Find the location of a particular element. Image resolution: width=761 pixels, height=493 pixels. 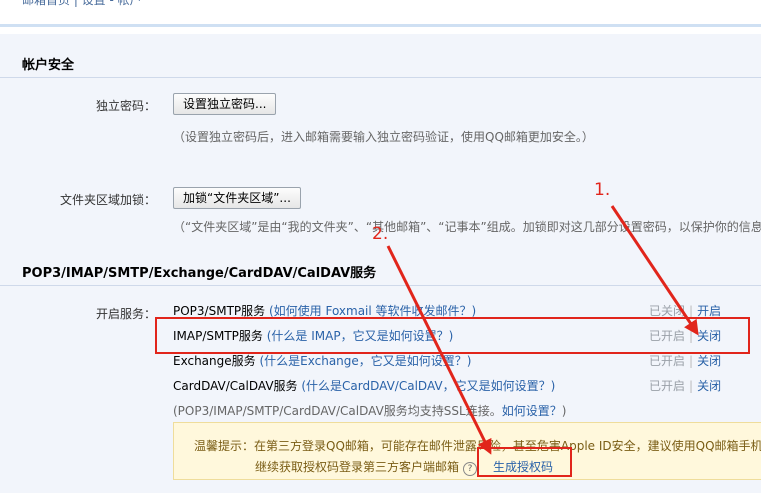

service-status-exchange: 已开启 | 关闭 is located at coordinates (685, 361).